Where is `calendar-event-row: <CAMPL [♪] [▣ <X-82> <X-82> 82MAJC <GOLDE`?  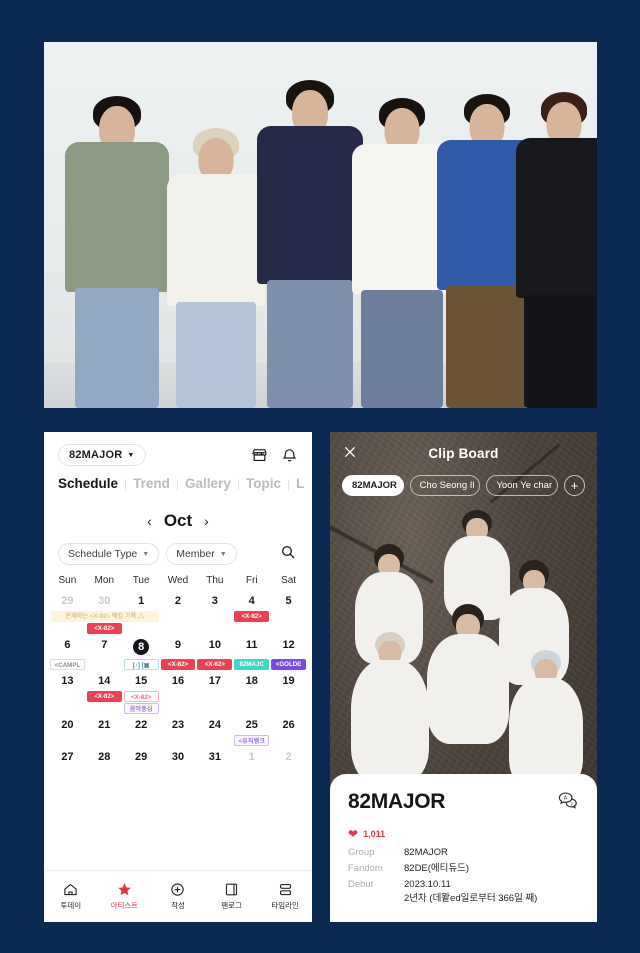 calendar-event-row: <CAMPL [♪] [▣ <X-82> <X-82> 82MAJC <GOLDE is located at coordinates (178, 664).